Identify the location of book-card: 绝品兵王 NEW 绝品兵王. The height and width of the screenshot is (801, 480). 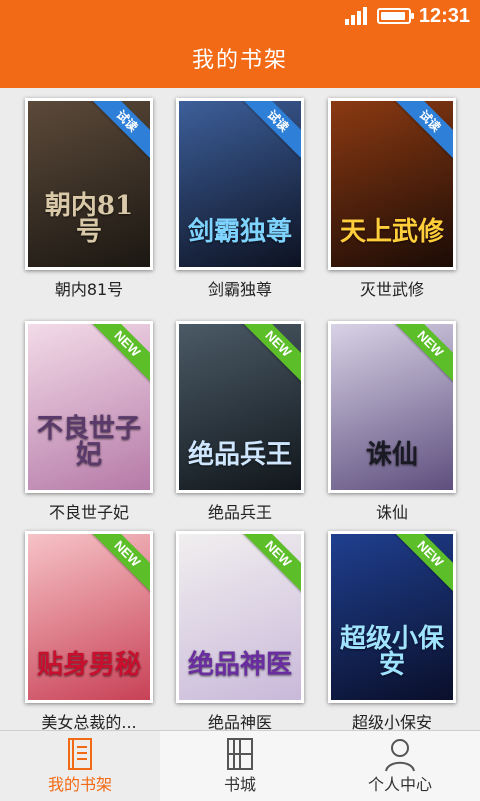
(252, 423).